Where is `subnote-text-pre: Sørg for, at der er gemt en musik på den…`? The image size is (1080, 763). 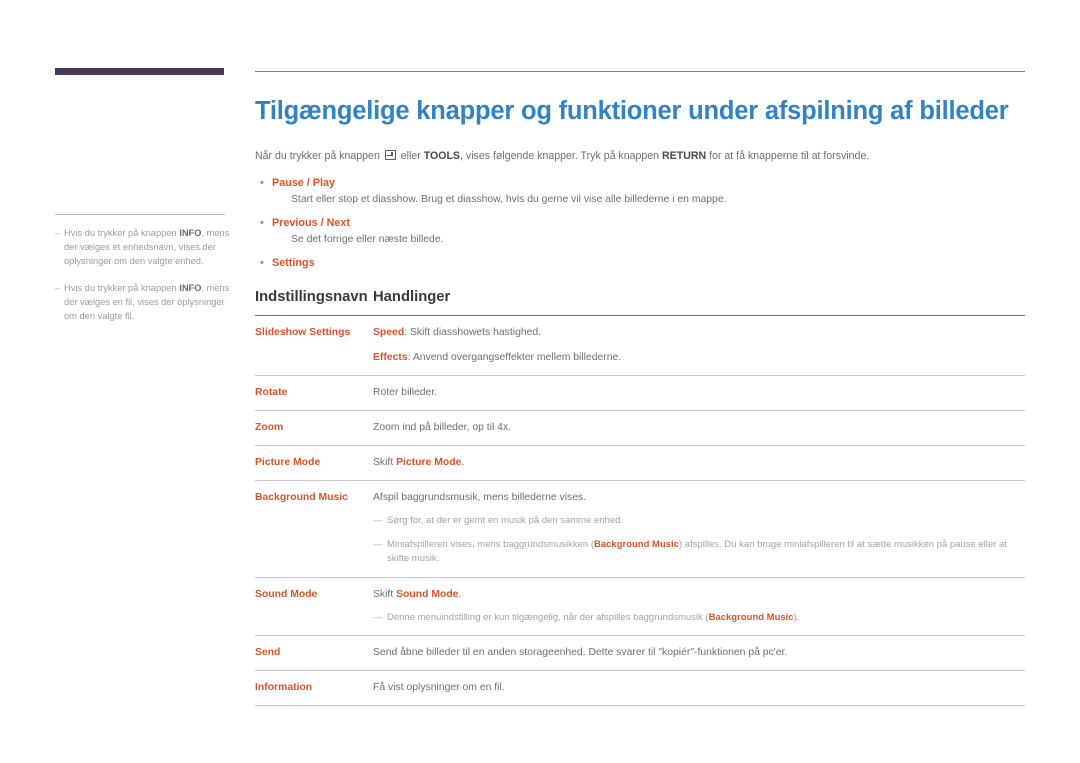
subnote-text-pre: Sørg for, at der er gemt en musik på den… is located at coordinates (505, 520).